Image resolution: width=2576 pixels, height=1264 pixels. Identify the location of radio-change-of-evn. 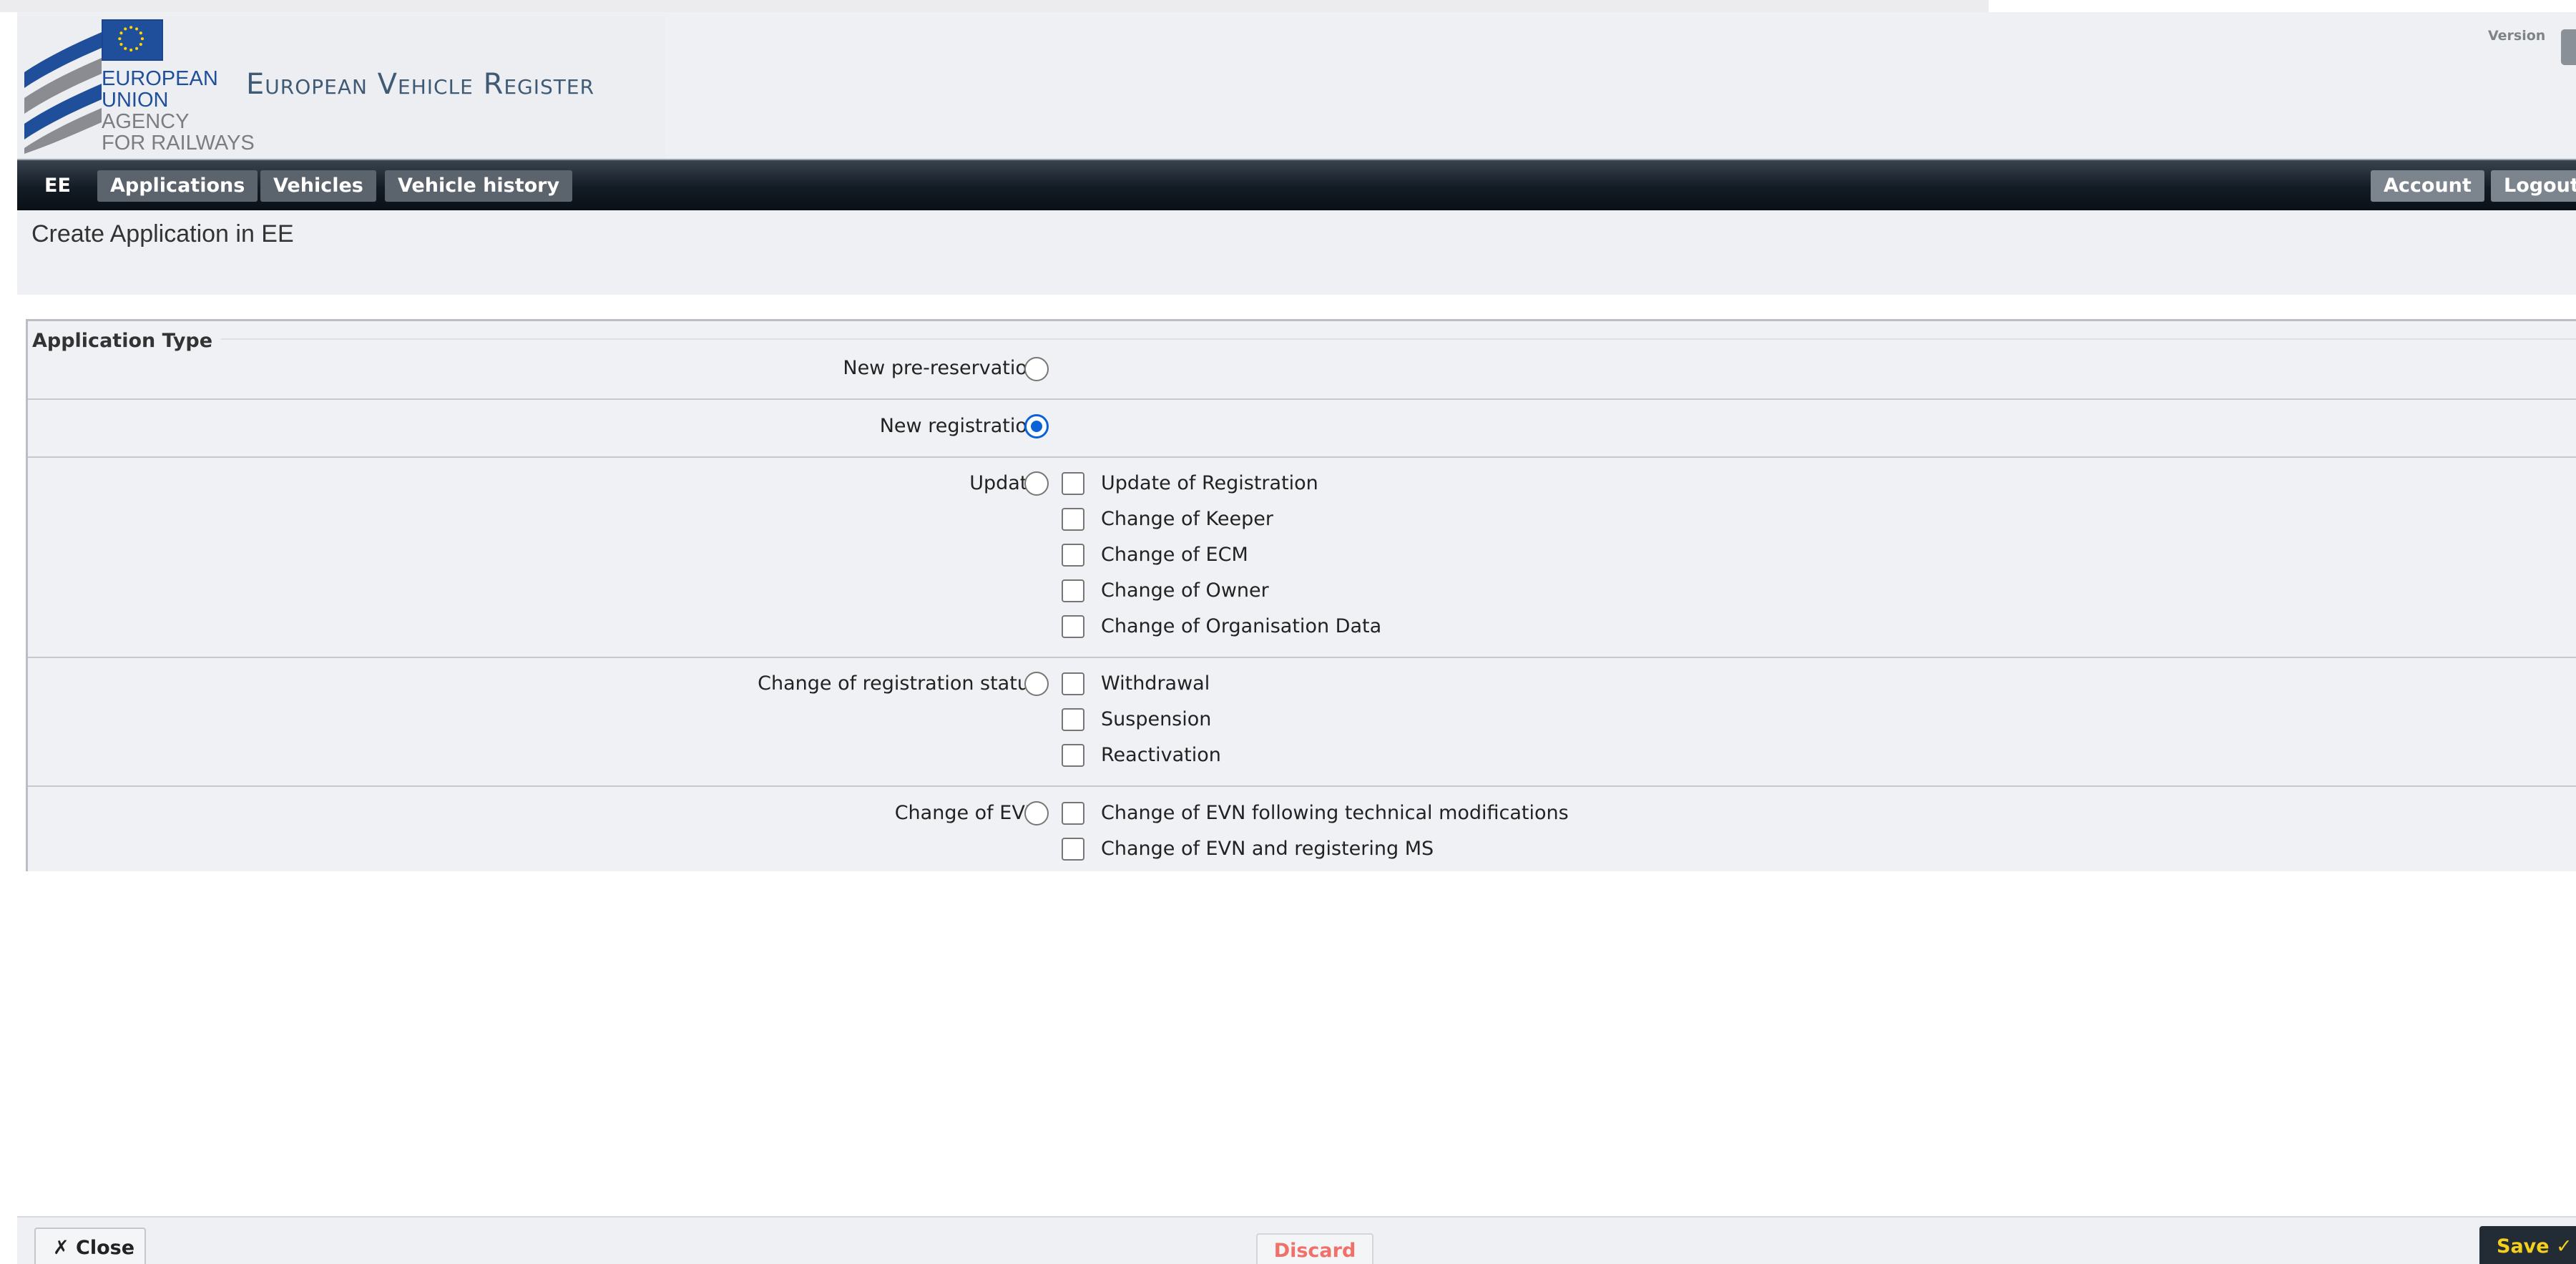
(1036, 813).